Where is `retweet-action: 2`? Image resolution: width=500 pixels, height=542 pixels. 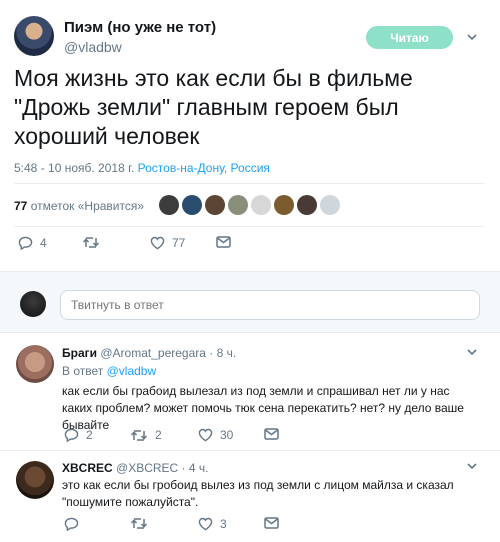
retweet-action: 2 is located at coordinates (146, 435).